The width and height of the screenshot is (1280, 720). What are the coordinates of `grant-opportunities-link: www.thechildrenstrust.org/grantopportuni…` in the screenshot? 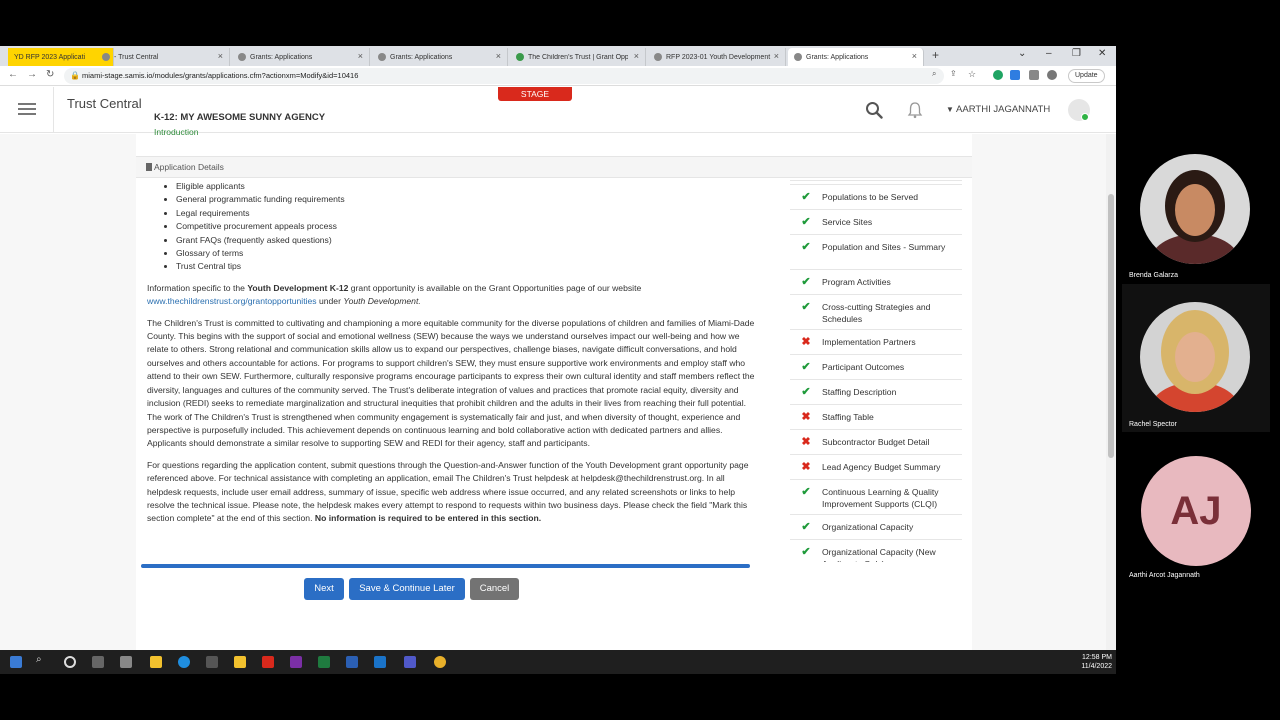 It's located at (232, 301).